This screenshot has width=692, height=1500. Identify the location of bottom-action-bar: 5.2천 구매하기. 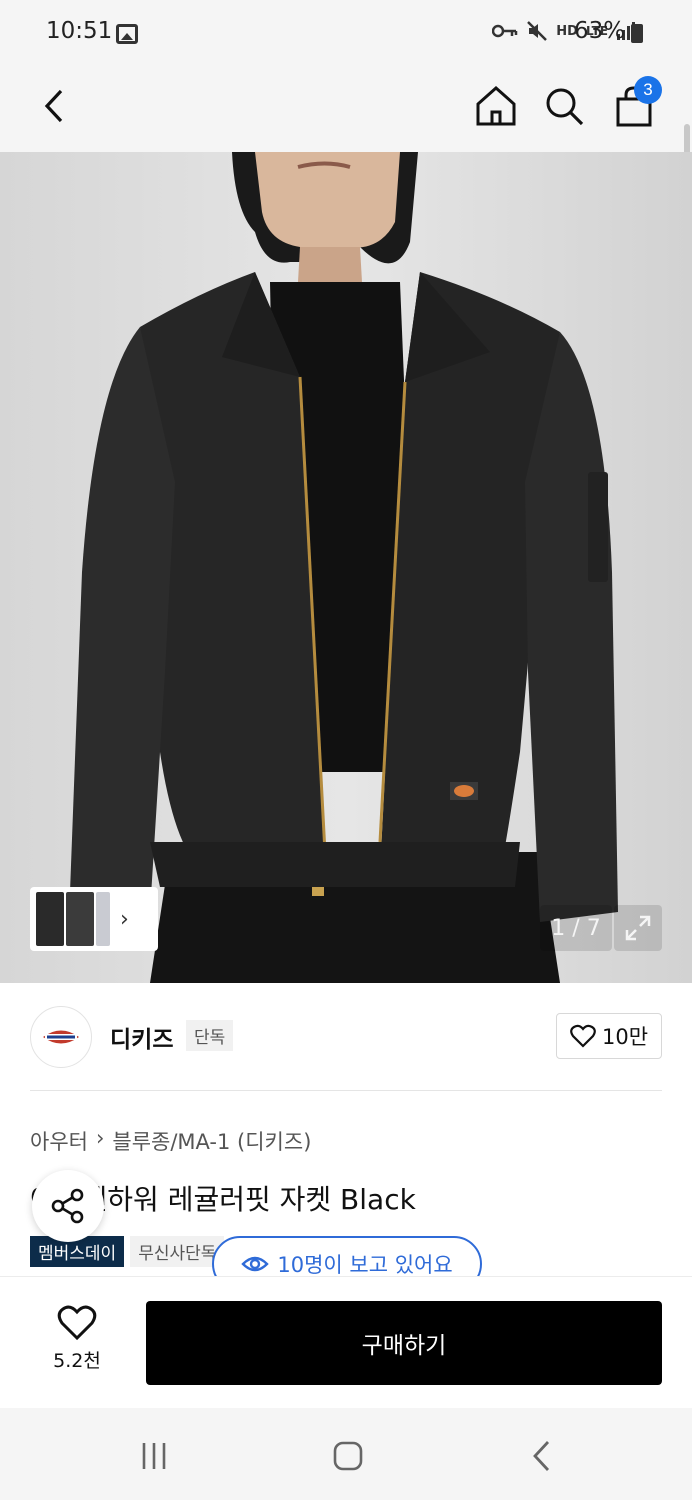
(346, 1342).